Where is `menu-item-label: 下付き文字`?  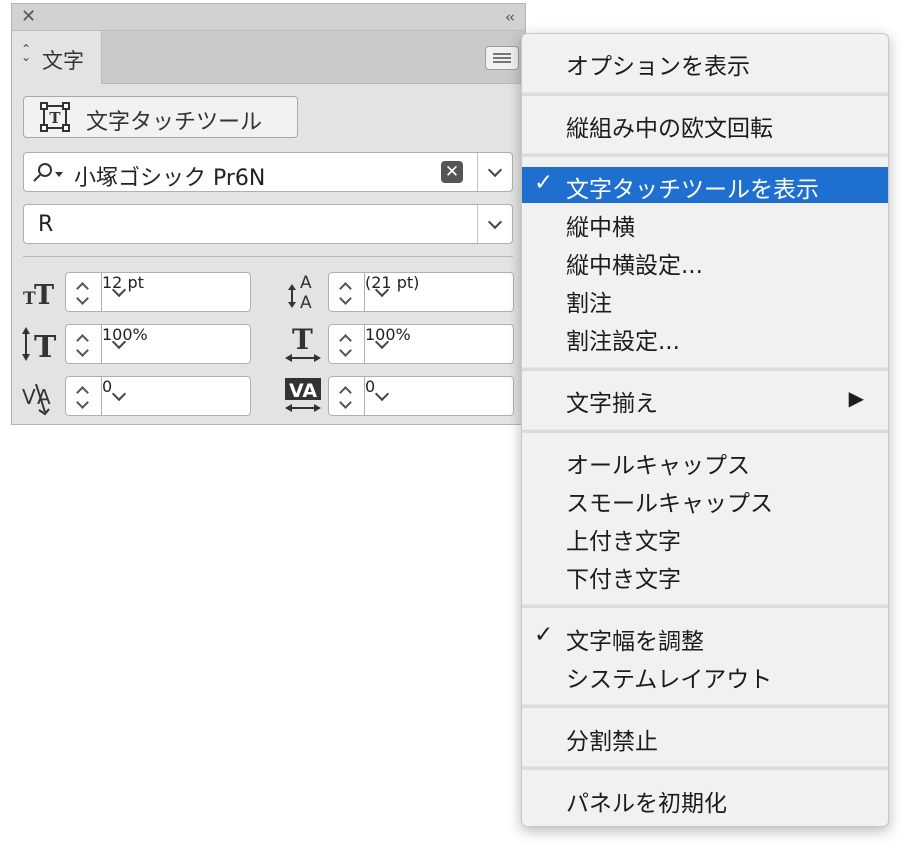
menu-item-label: 下付き文字 is located at coordinates (623, 580).